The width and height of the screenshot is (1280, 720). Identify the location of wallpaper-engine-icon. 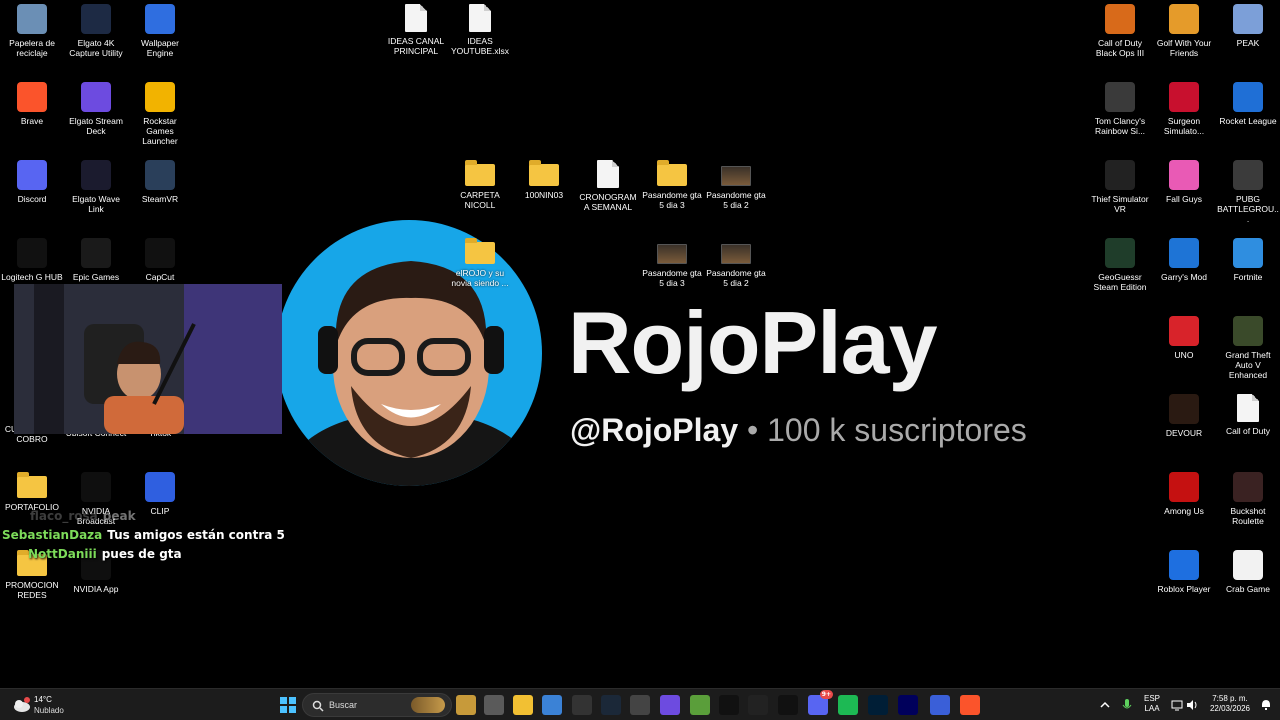
(160, 19).